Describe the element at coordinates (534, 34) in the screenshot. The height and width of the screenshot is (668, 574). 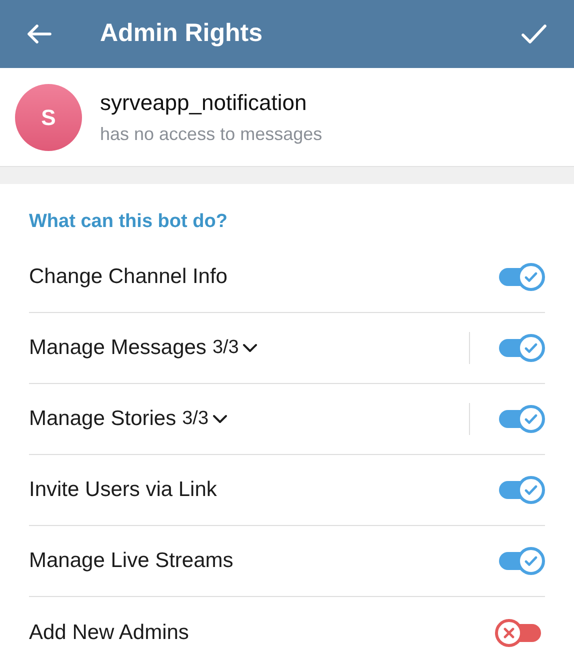
I see `check-icon` at that location.